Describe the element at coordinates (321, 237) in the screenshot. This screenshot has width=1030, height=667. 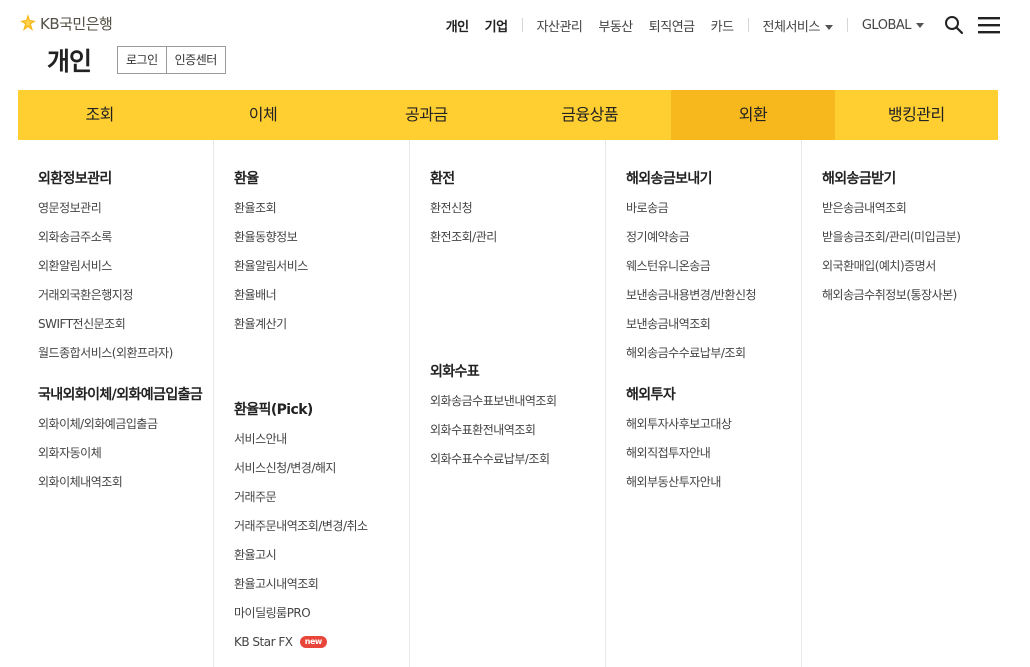
I see `menu-link: 환율동향정보` at that location.